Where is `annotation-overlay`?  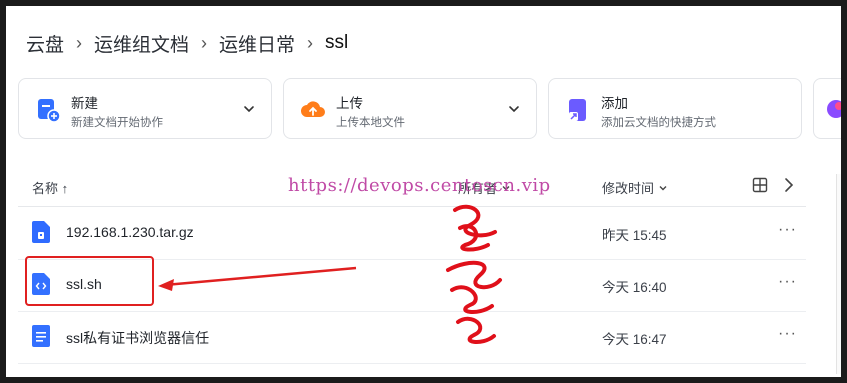
annotation-overlay is located at coordinates (330, 274).